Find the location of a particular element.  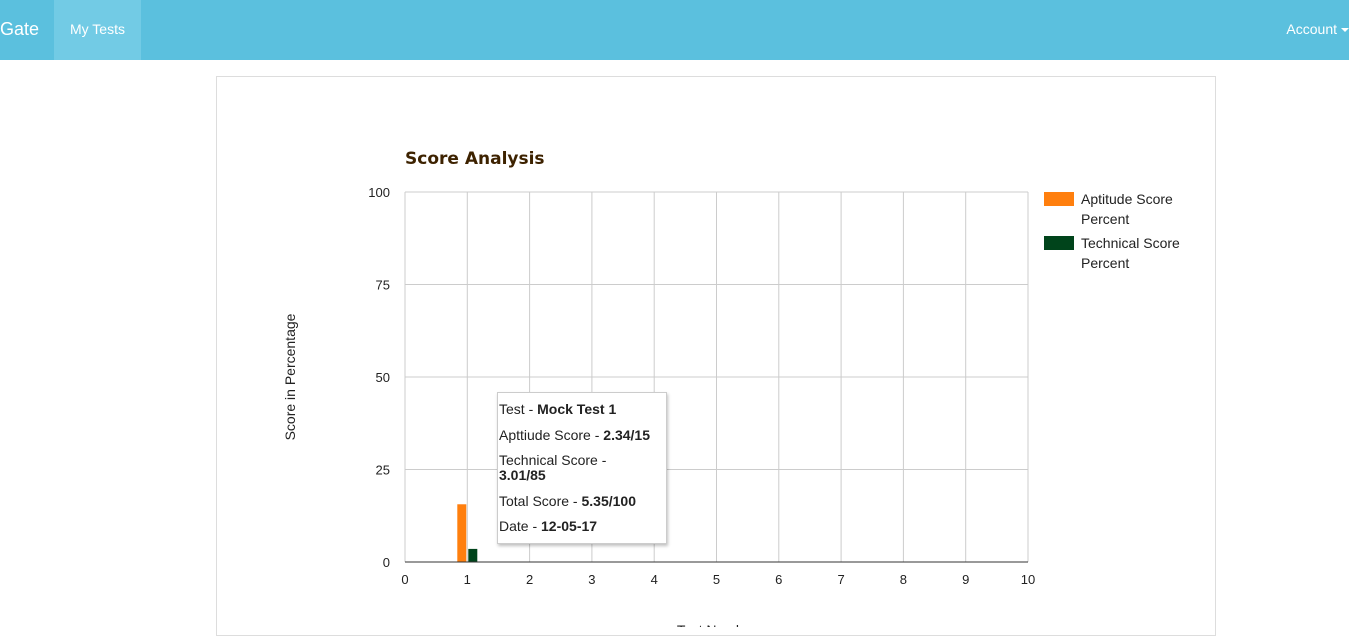

nav-my-tests: My Tests is located at coordinates (97, 30).